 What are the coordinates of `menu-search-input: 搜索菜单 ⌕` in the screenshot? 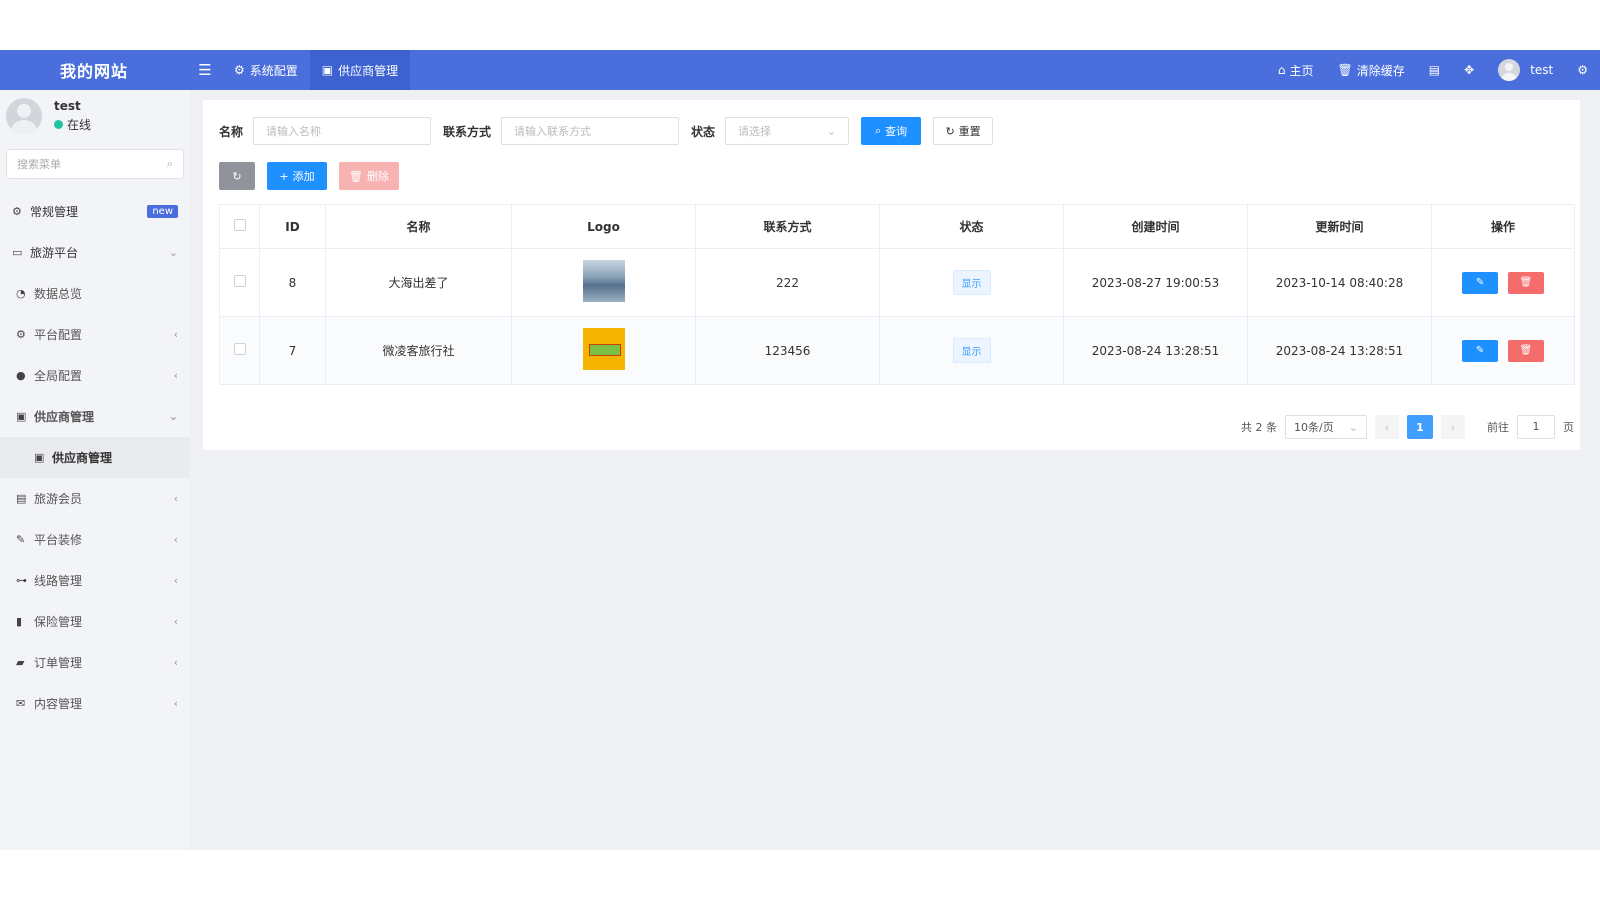 It's located at (95, 164).